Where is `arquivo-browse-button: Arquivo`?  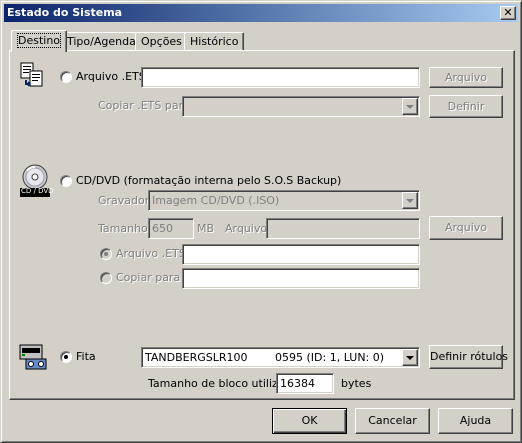
arquivo-browse-button: Arquivo is located at coordinates (466, 77).